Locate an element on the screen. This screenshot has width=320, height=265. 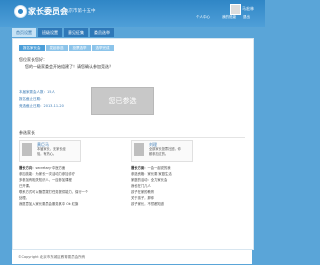
step-signup: 报名家长会 is located at coordinates (32, 48).